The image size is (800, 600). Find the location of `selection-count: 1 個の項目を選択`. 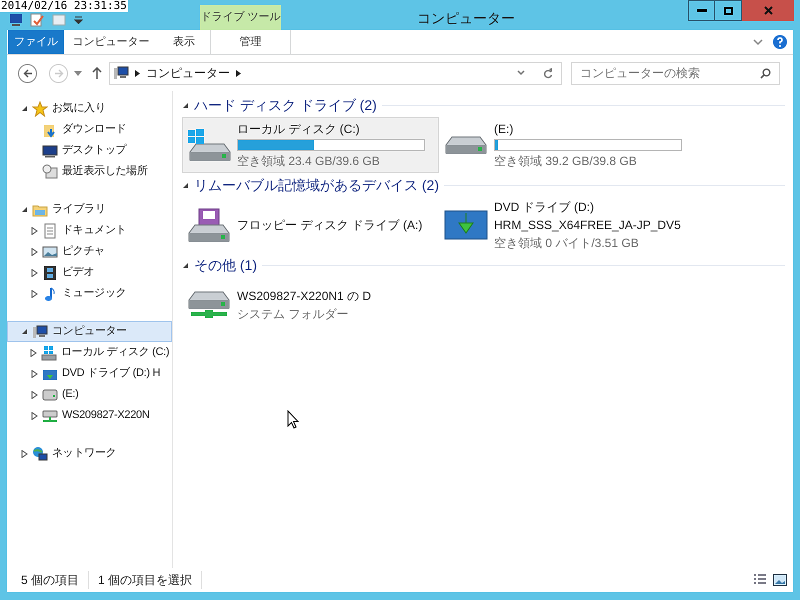

selection-count: 1 個の項目を選択 is located at coordinates (145, 580).